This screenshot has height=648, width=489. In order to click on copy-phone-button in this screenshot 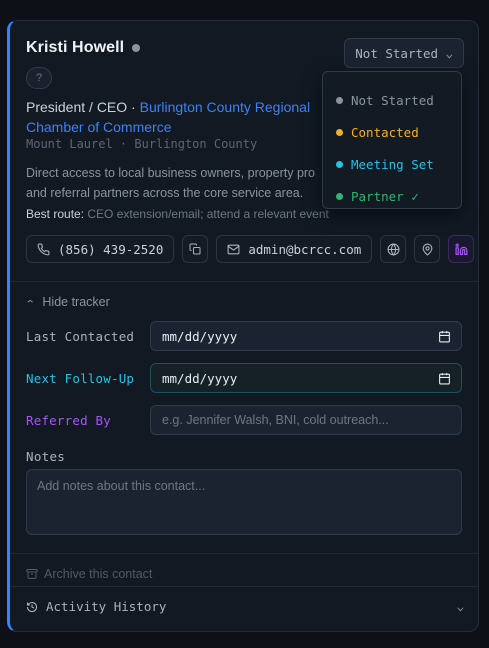, I will do `click(195, 249)`.